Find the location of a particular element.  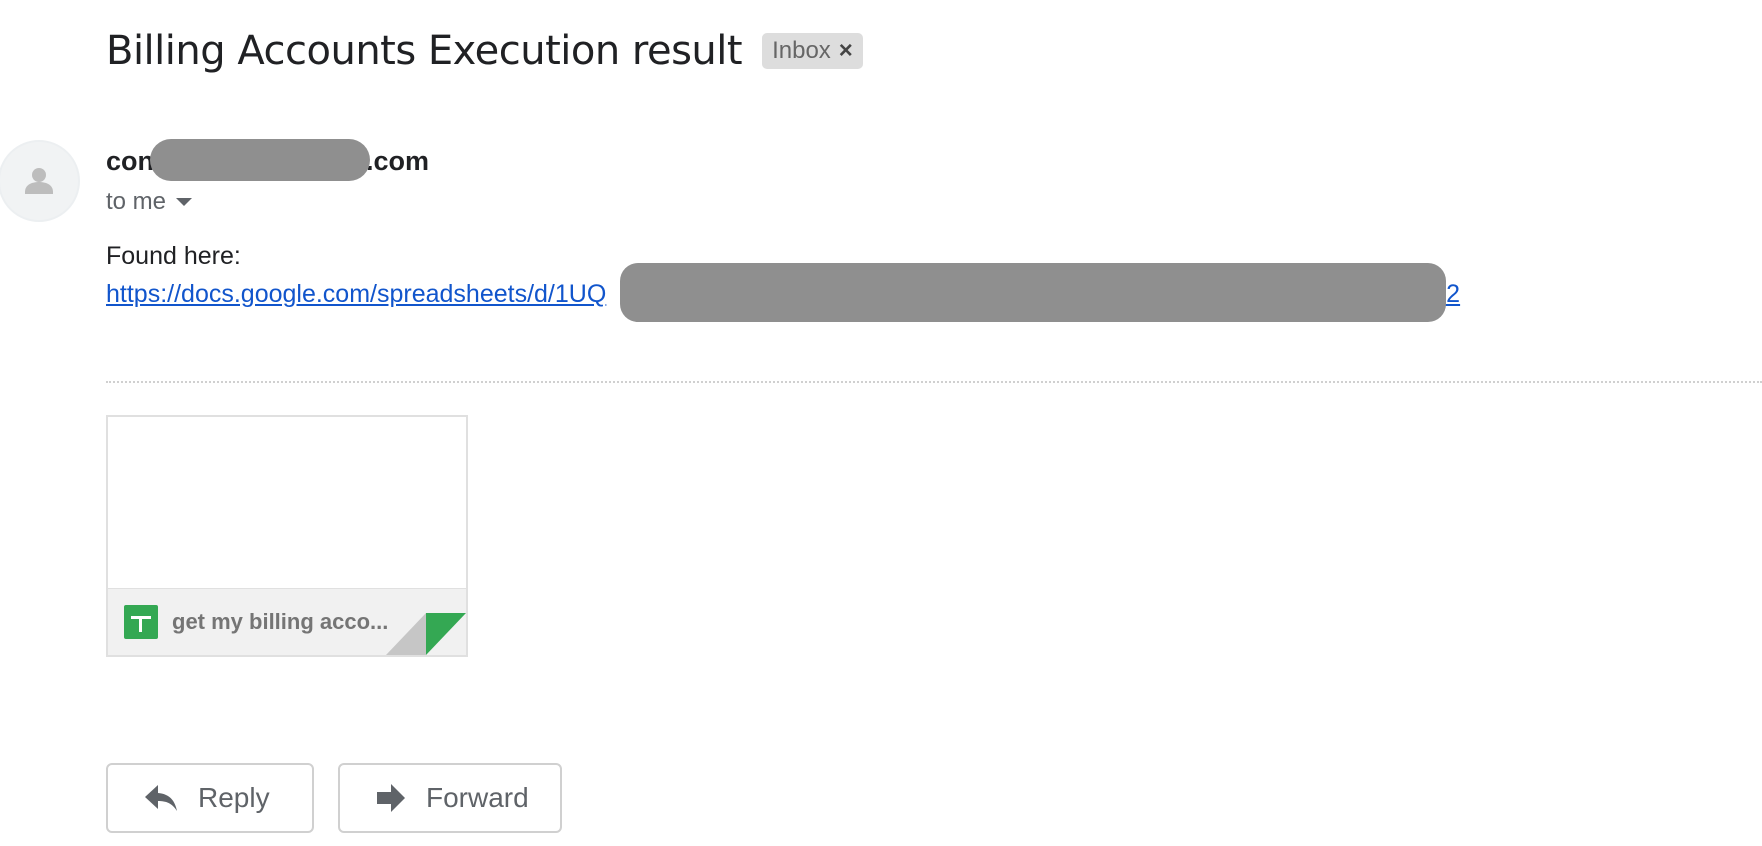

reply-button: Reply is located at coordinates (210, 798).